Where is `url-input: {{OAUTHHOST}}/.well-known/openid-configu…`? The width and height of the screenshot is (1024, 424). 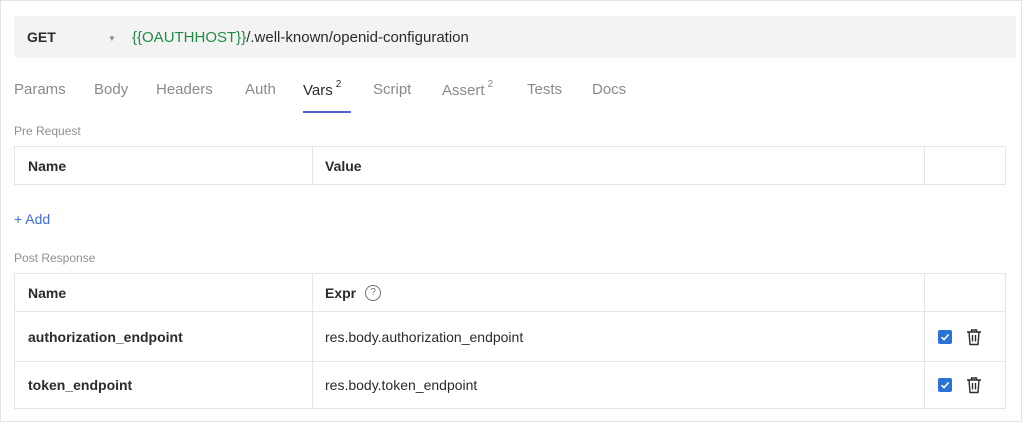
url-input: {{OAUTHHOST}}/.well-known/openid-configu… is located at coordinates (300, 37).